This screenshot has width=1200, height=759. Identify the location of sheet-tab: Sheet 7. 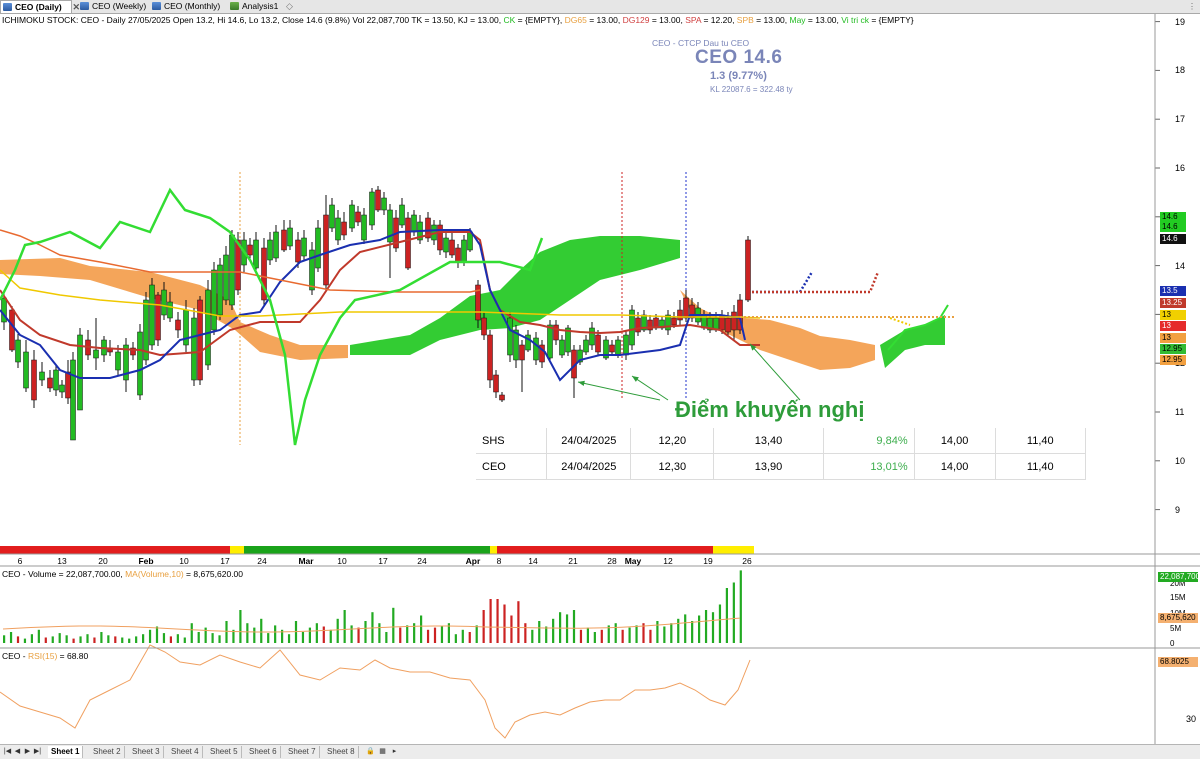
(302, 752).